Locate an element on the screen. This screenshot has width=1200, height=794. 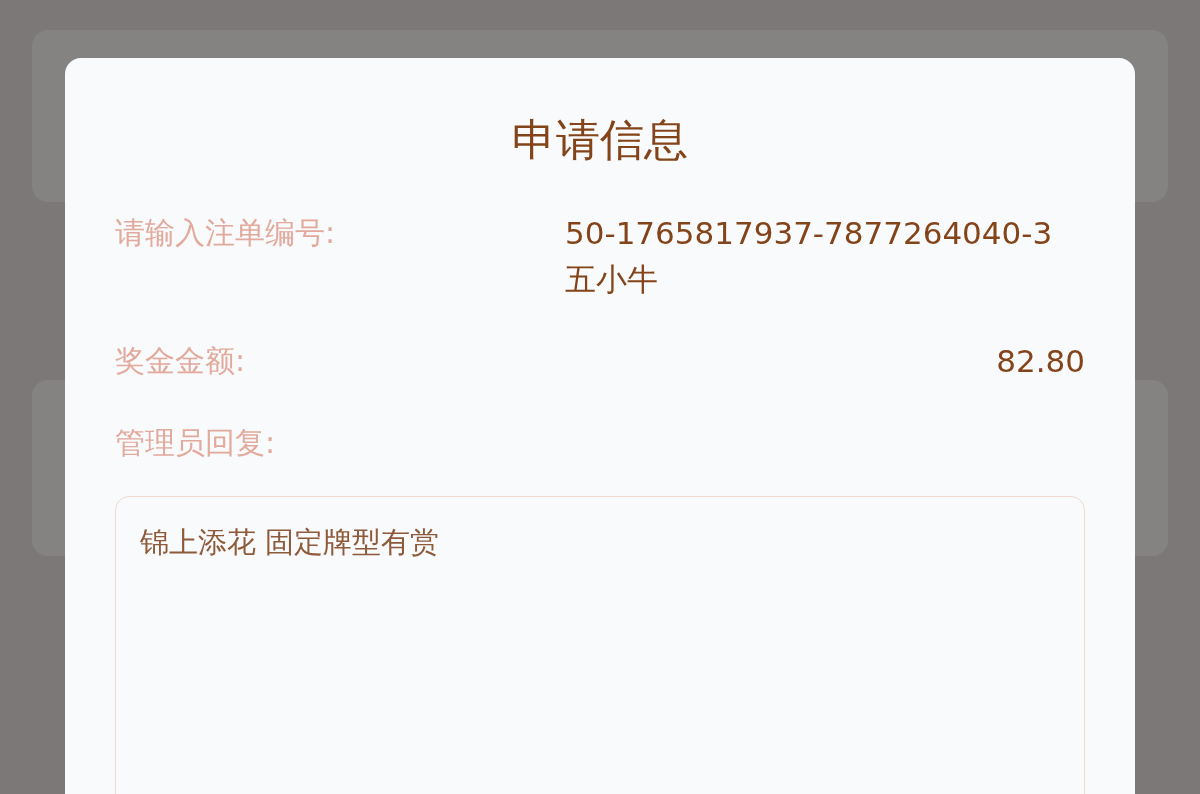
field-label: 奖金金额: is located at coordinates (181, 361).